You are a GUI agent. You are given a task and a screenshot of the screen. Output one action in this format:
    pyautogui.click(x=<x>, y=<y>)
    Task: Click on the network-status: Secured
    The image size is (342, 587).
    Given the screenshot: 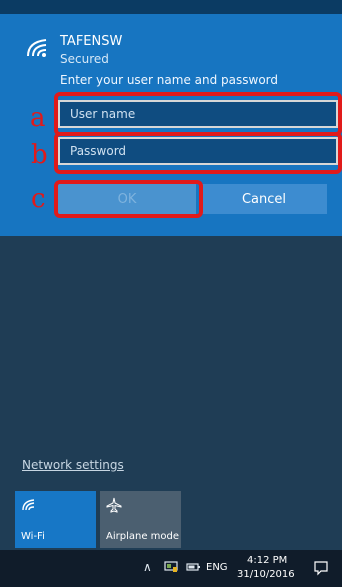 What is the action you would take?
    pyautogui.click(x=84, y=59)
    